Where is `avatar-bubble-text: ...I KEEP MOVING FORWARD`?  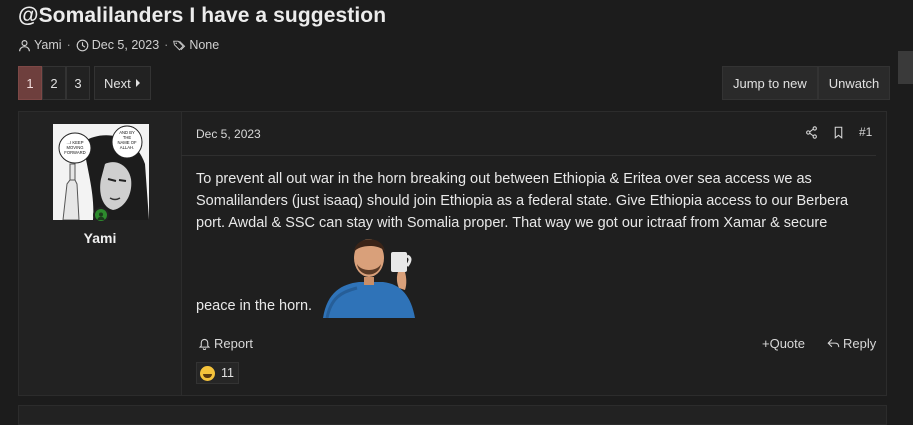
avatar-bubble-text: ...I KEEP MOVING FORWARD is located at coordinates (74, 147).